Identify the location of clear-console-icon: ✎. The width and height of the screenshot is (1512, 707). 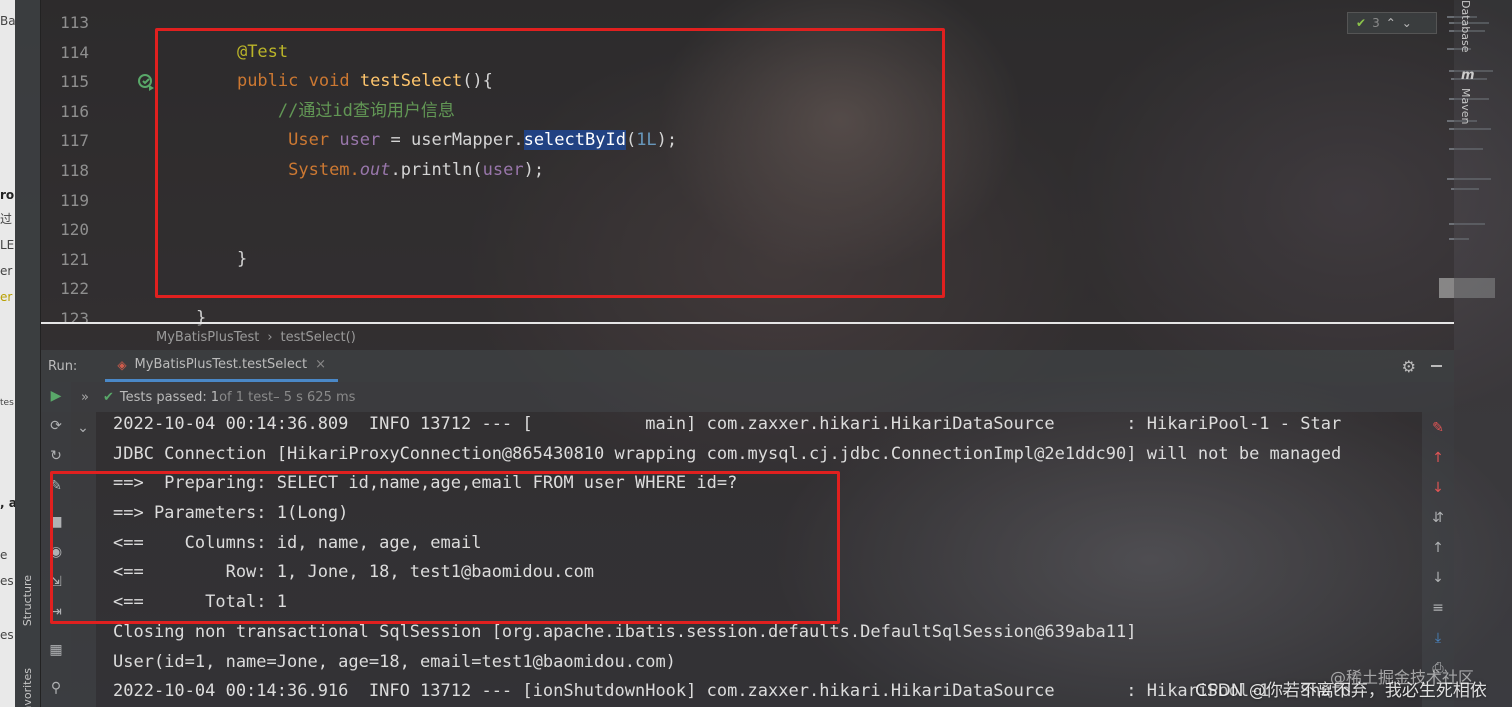
(1438, 428).